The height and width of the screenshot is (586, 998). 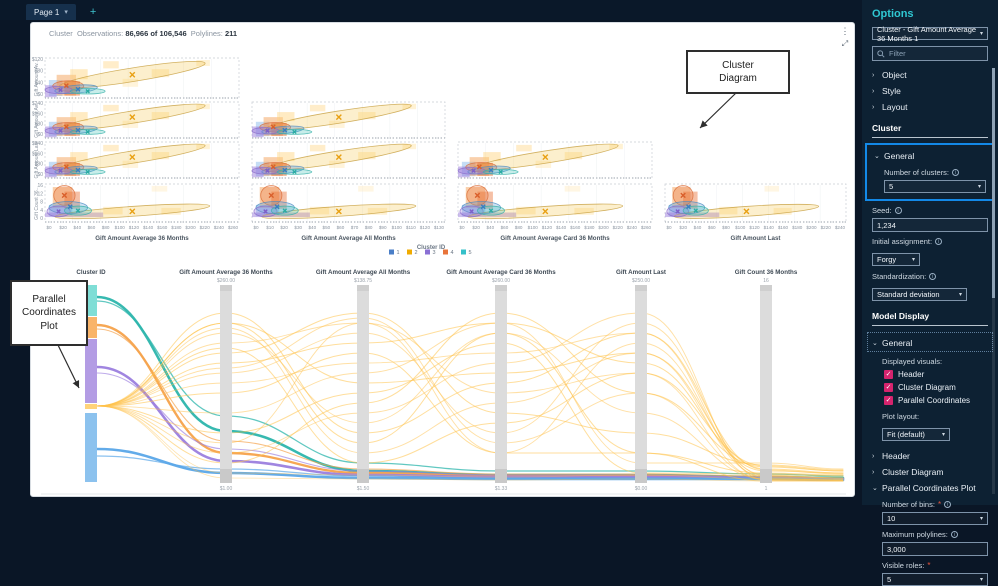 I want to click on annotation-text: Cluster, so click(x=738, y=65).